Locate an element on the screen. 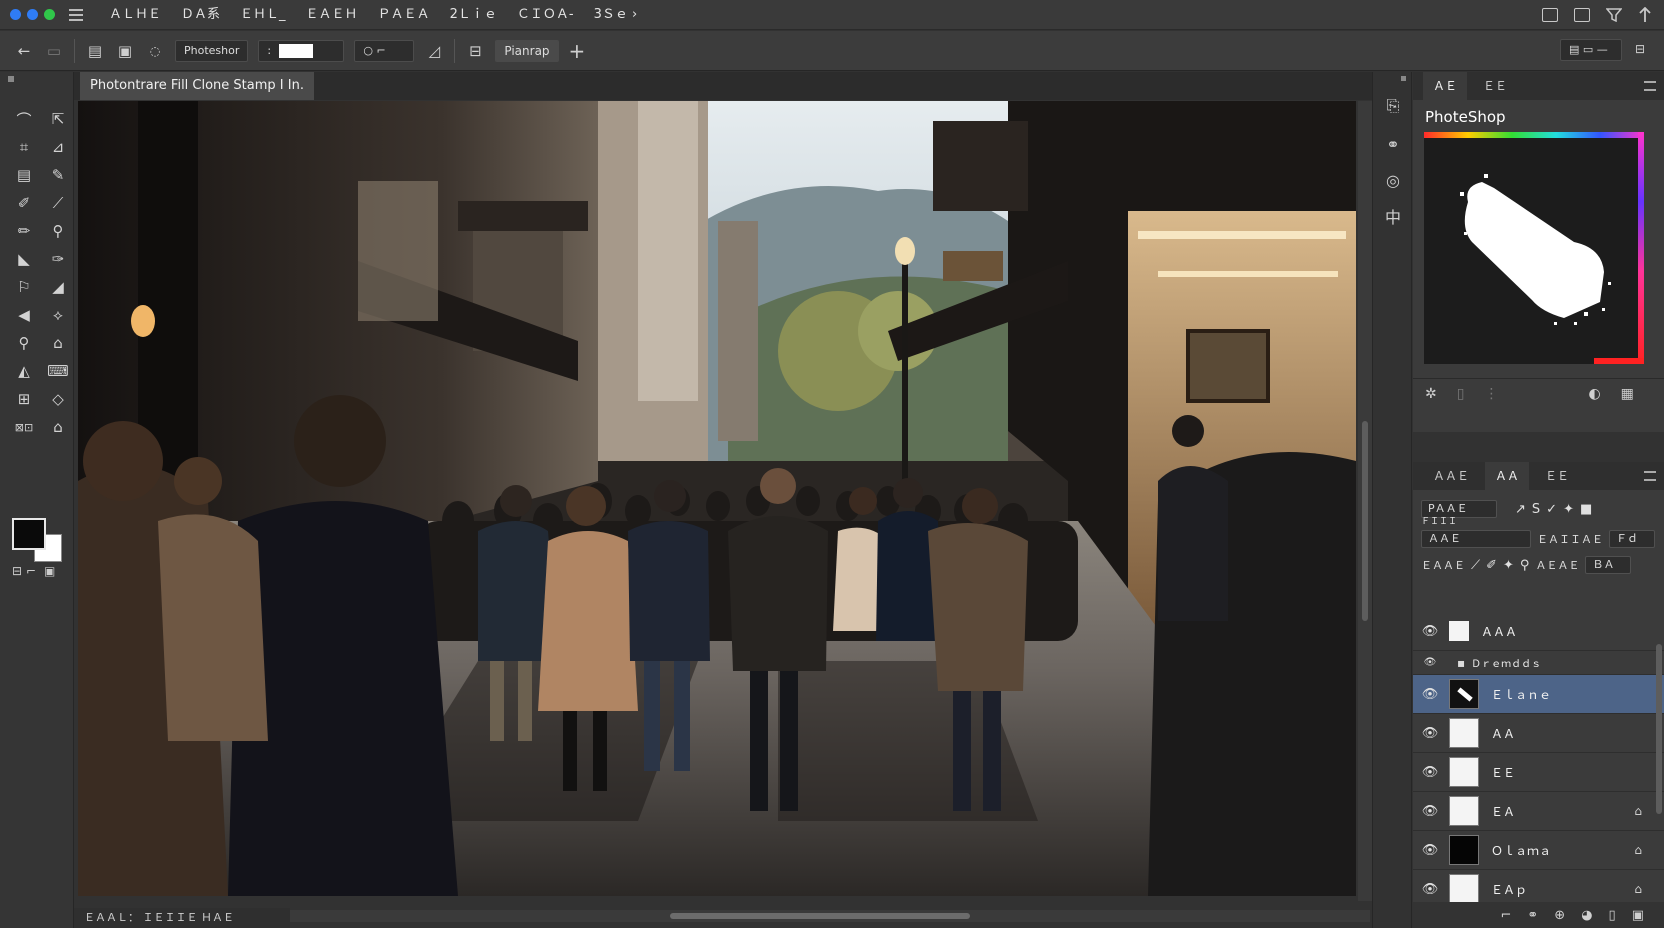 The height and width of the screenshot is (928, 1664). workspace-icon is located at coordinates (1550, 15).